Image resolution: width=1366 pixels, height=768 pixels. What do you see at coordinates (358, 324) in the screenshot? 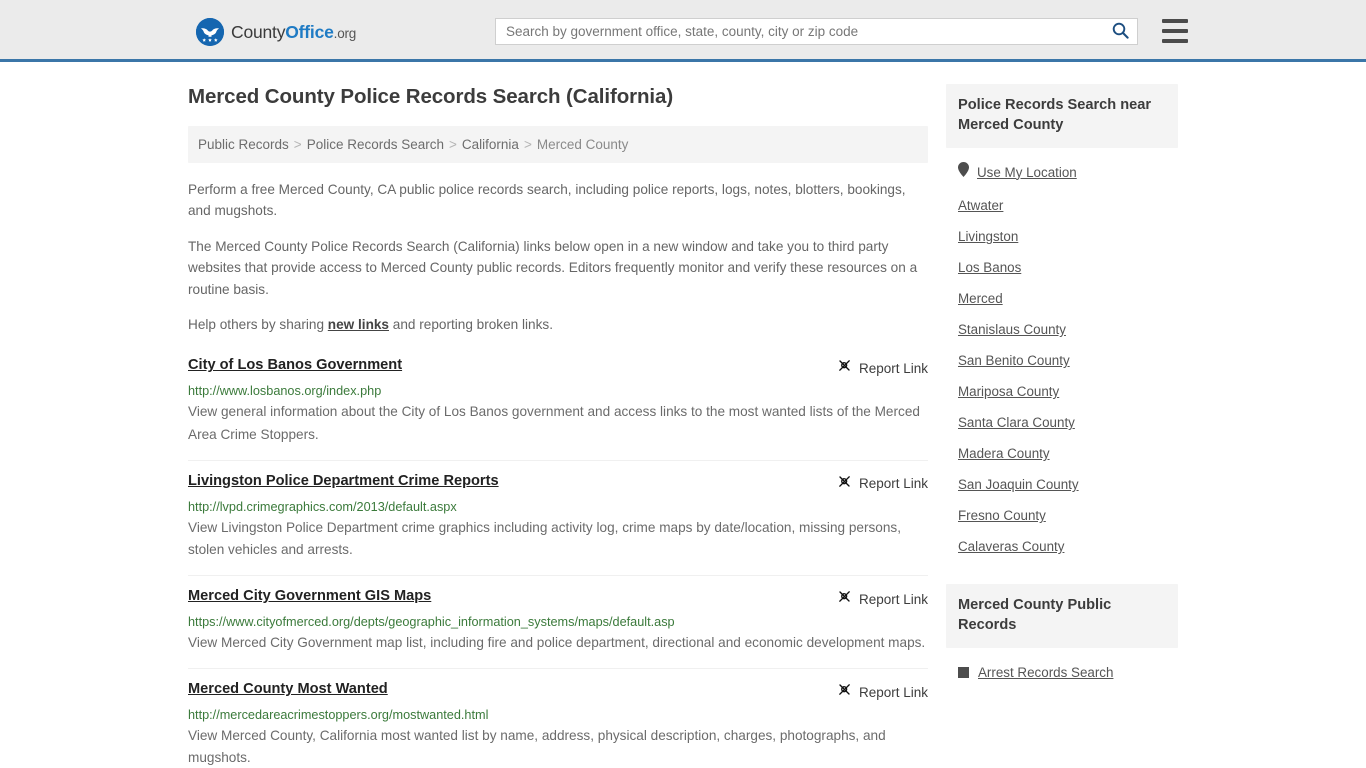
I see `new-links-link: new links` at bounding box center [358, 324].